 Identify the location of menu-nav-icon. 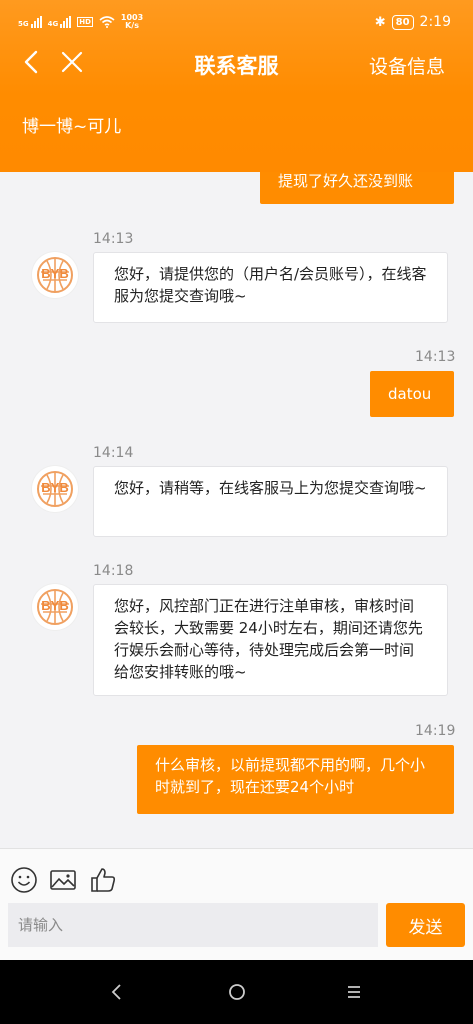
(354, 992).